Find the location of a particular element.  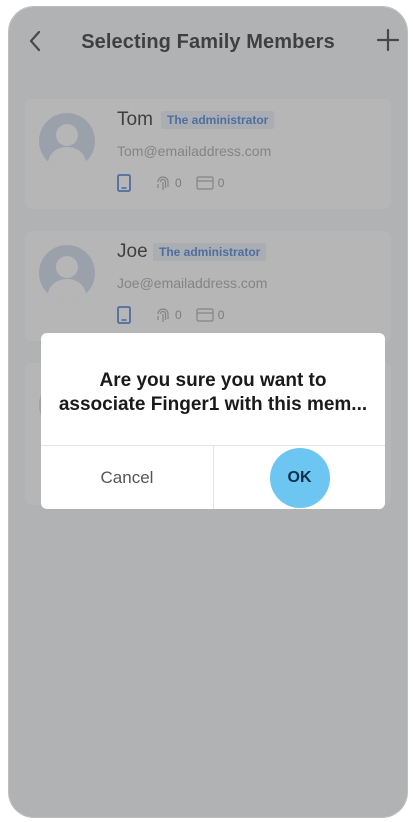

ok-button-area: OK is located at coordinates (299, 477).